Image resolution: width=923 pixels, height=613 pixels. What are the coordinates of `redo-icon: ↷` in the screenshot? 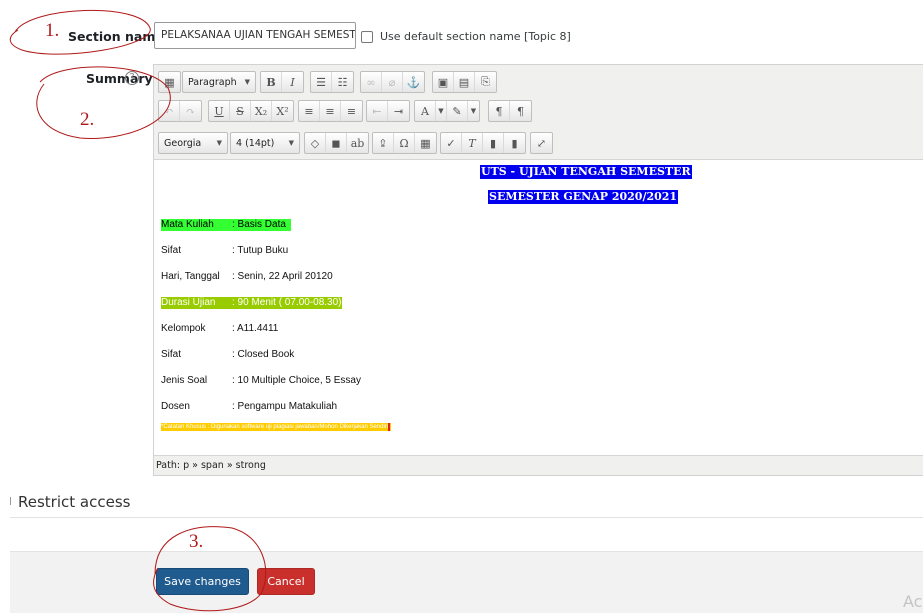 It's located at (190, 111).